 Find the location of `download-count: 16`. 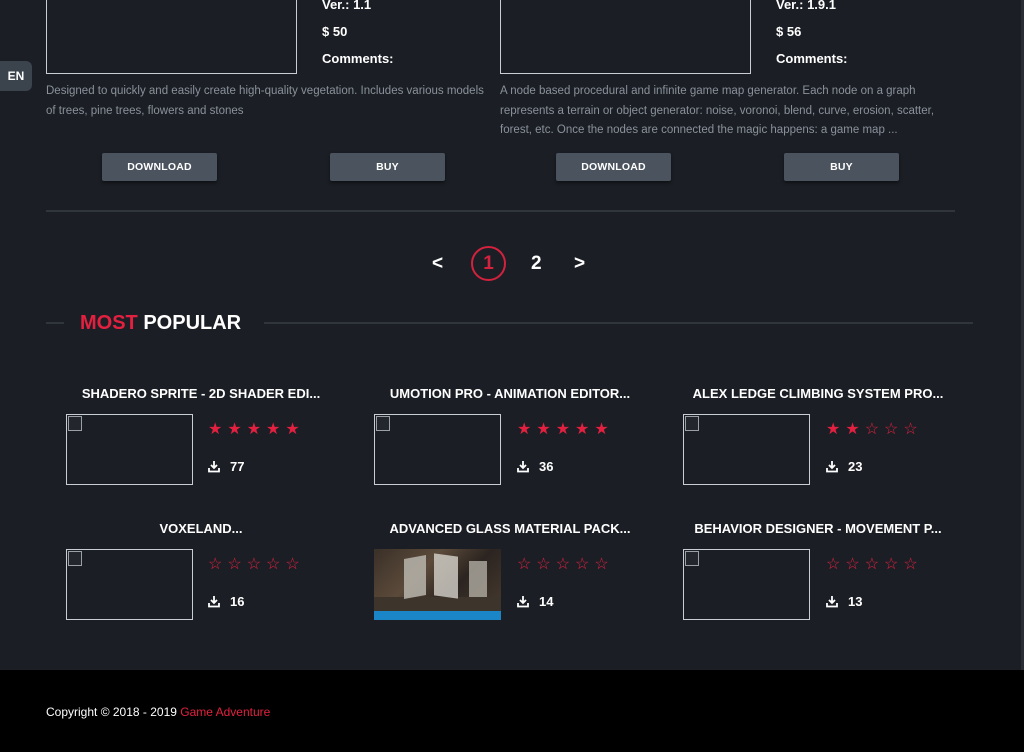

download-count: 16 is located at coordinates (226, 601).